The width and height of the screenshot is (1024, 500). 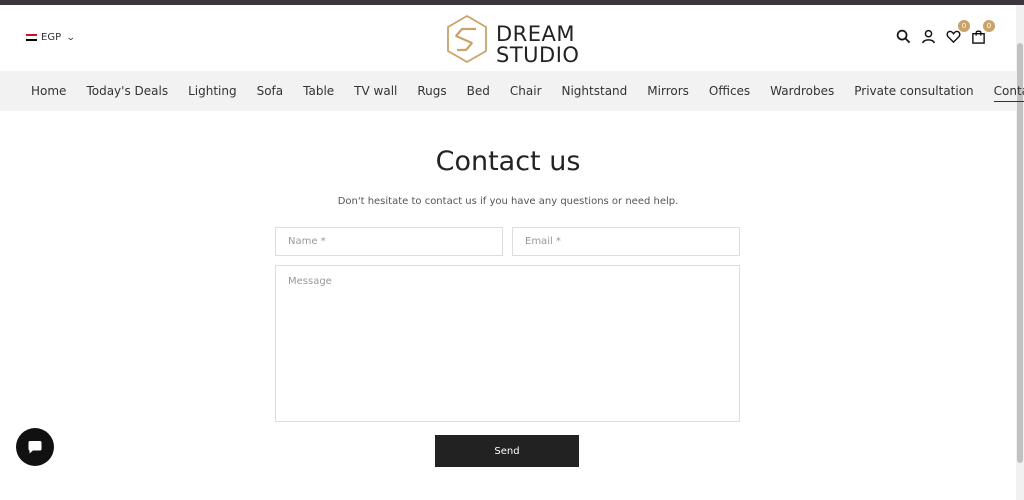 What do you see at coordinates (478, 91) in the screenshot?
I see `nav-item-bed: Bed` at bounding box center [478, 91].